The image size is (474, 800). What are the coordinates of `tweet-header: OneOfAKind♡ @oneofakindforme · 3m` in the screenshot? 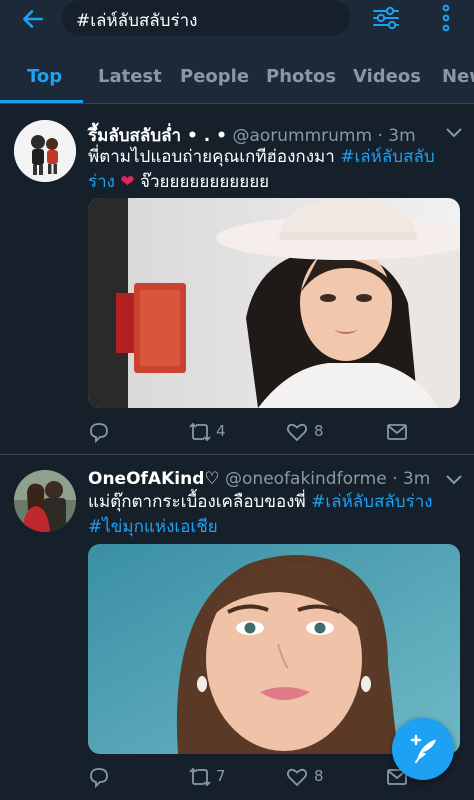 It's located at (259, 479).